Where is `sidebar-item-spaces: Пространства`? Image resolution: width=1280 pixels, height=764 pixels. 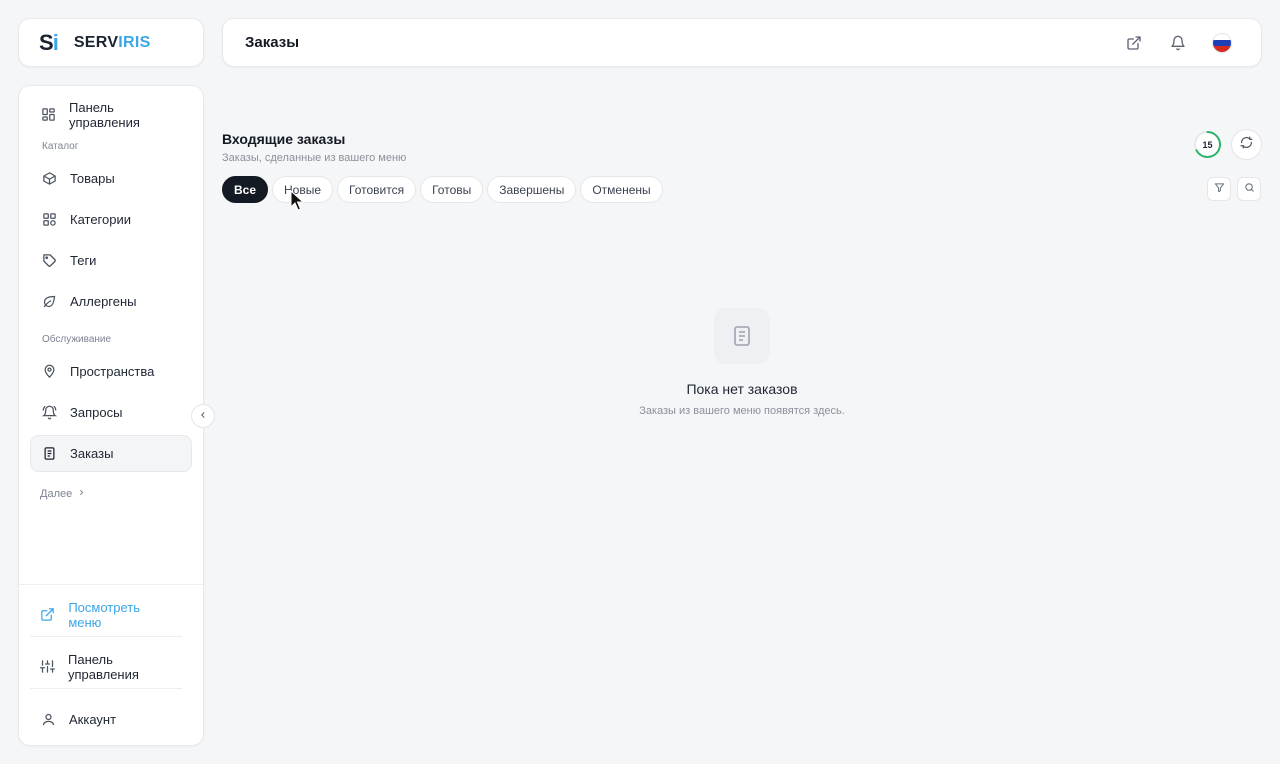 sidebar-item-spaces: Пространства is located at coordinates (111, 371).